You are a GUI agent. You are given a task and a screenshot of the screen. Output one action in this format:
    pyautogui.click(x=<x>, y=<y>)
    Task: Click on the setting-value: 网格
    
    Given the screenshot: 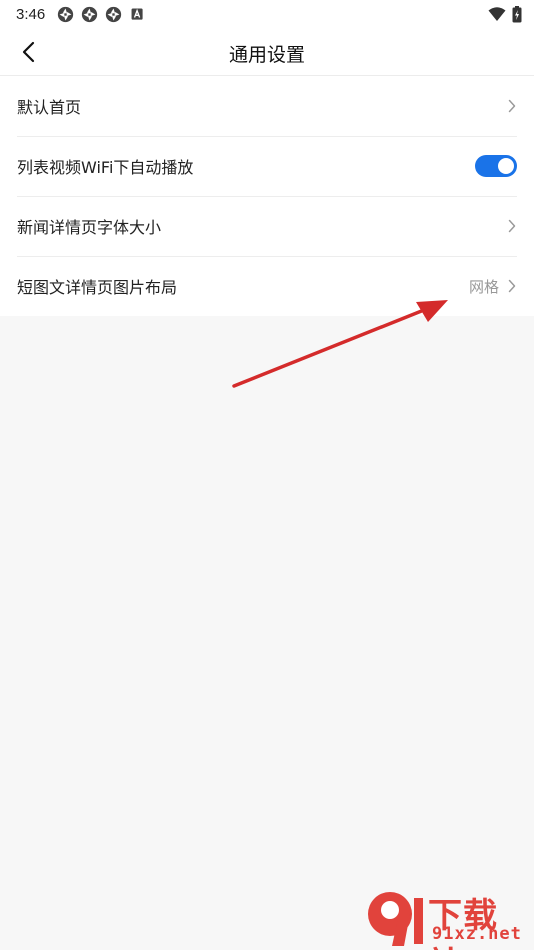 What is the action you would take?
    pyautogui.click(x=483, y=286)
    